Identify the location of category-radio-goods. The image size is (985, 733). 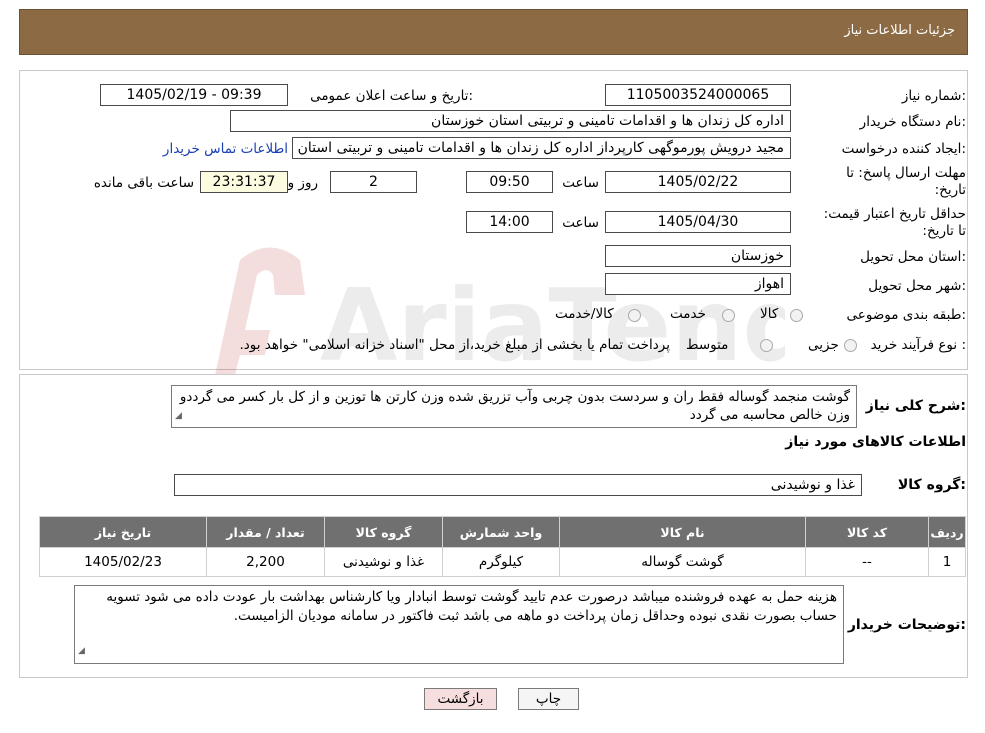
(796, 315).